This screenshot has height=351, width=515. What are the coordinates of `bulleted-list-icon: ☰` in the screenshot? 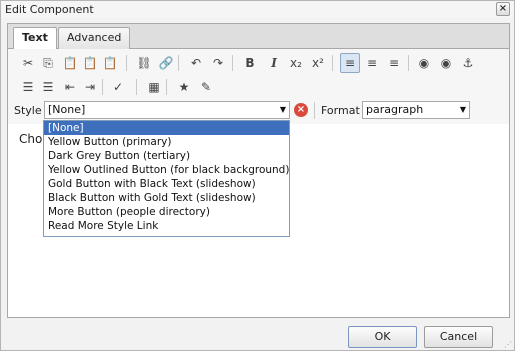 It's located at (28, 87).